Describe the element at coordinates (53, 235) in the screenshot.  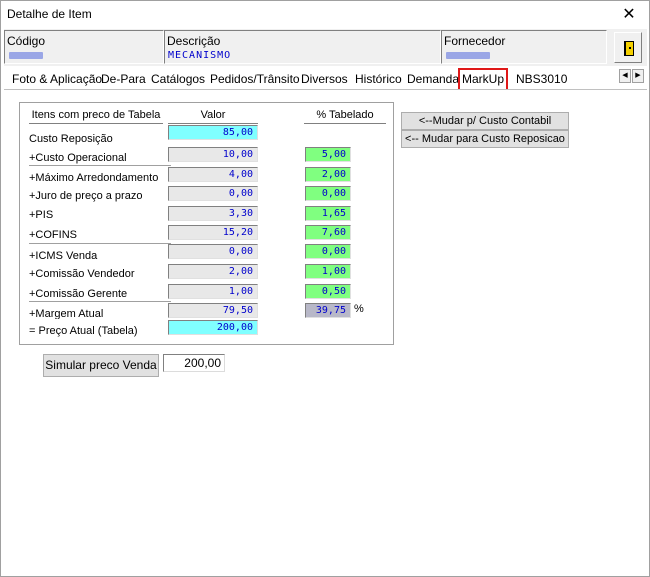
I see `row-label-cofins: +COFINS` at that location.